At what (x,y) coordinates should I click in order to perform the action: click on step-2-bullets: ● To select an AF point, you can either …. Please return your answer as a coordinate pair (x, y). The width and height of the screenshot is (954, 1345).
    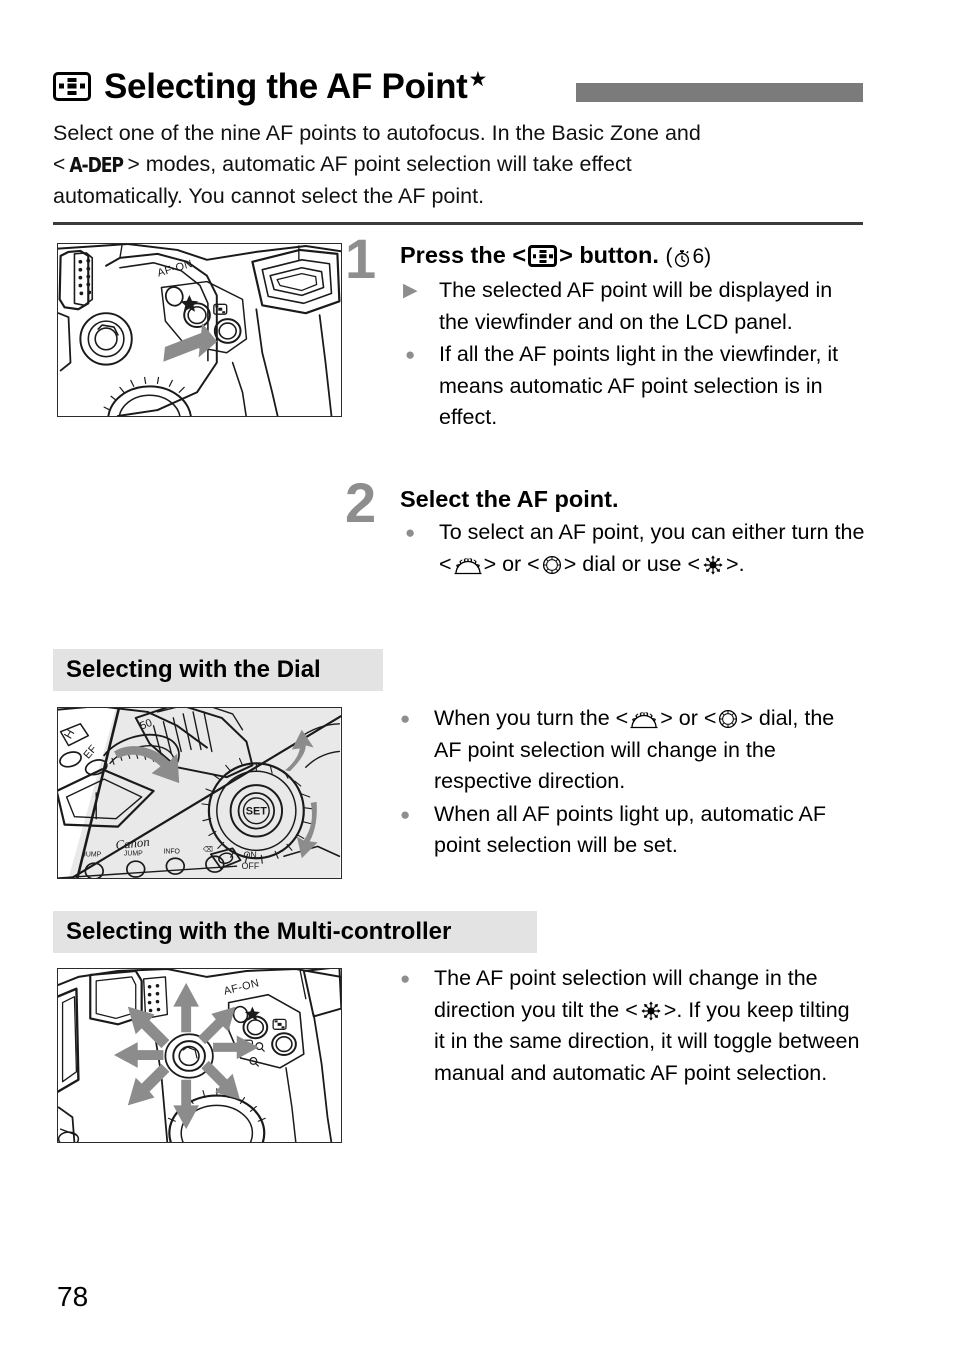
    Looking at the image, I should click on (632, 548).